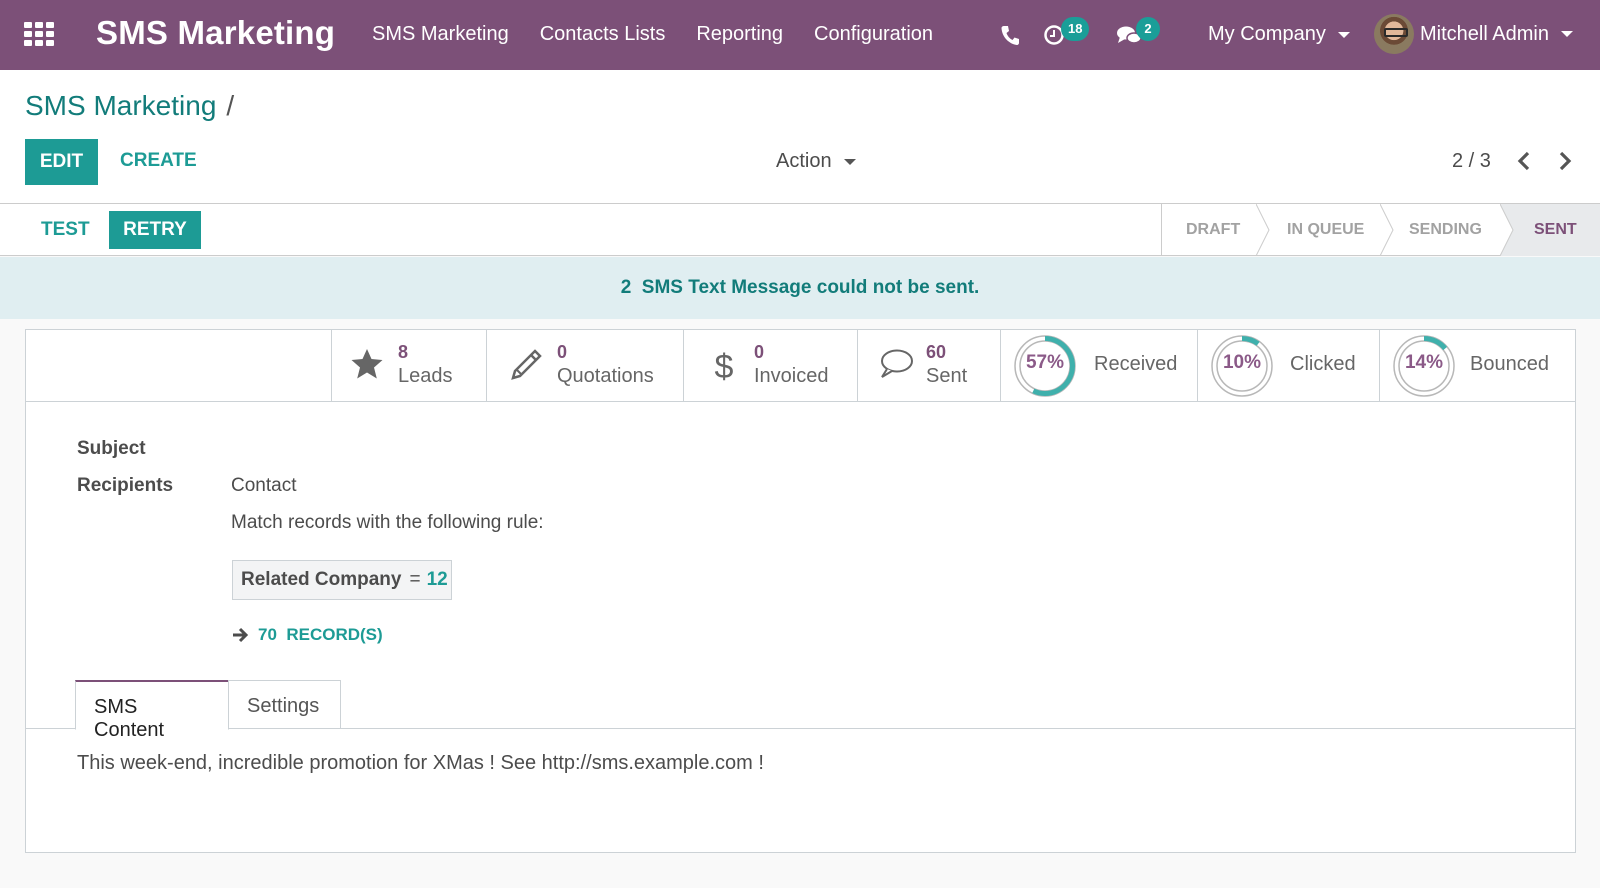 This screenshot has width=1600, height=888. What do you see at coordinates (605, 376) in the screenshot?
I see `quotations-label: Quotations` at bounding box center [605, 376].